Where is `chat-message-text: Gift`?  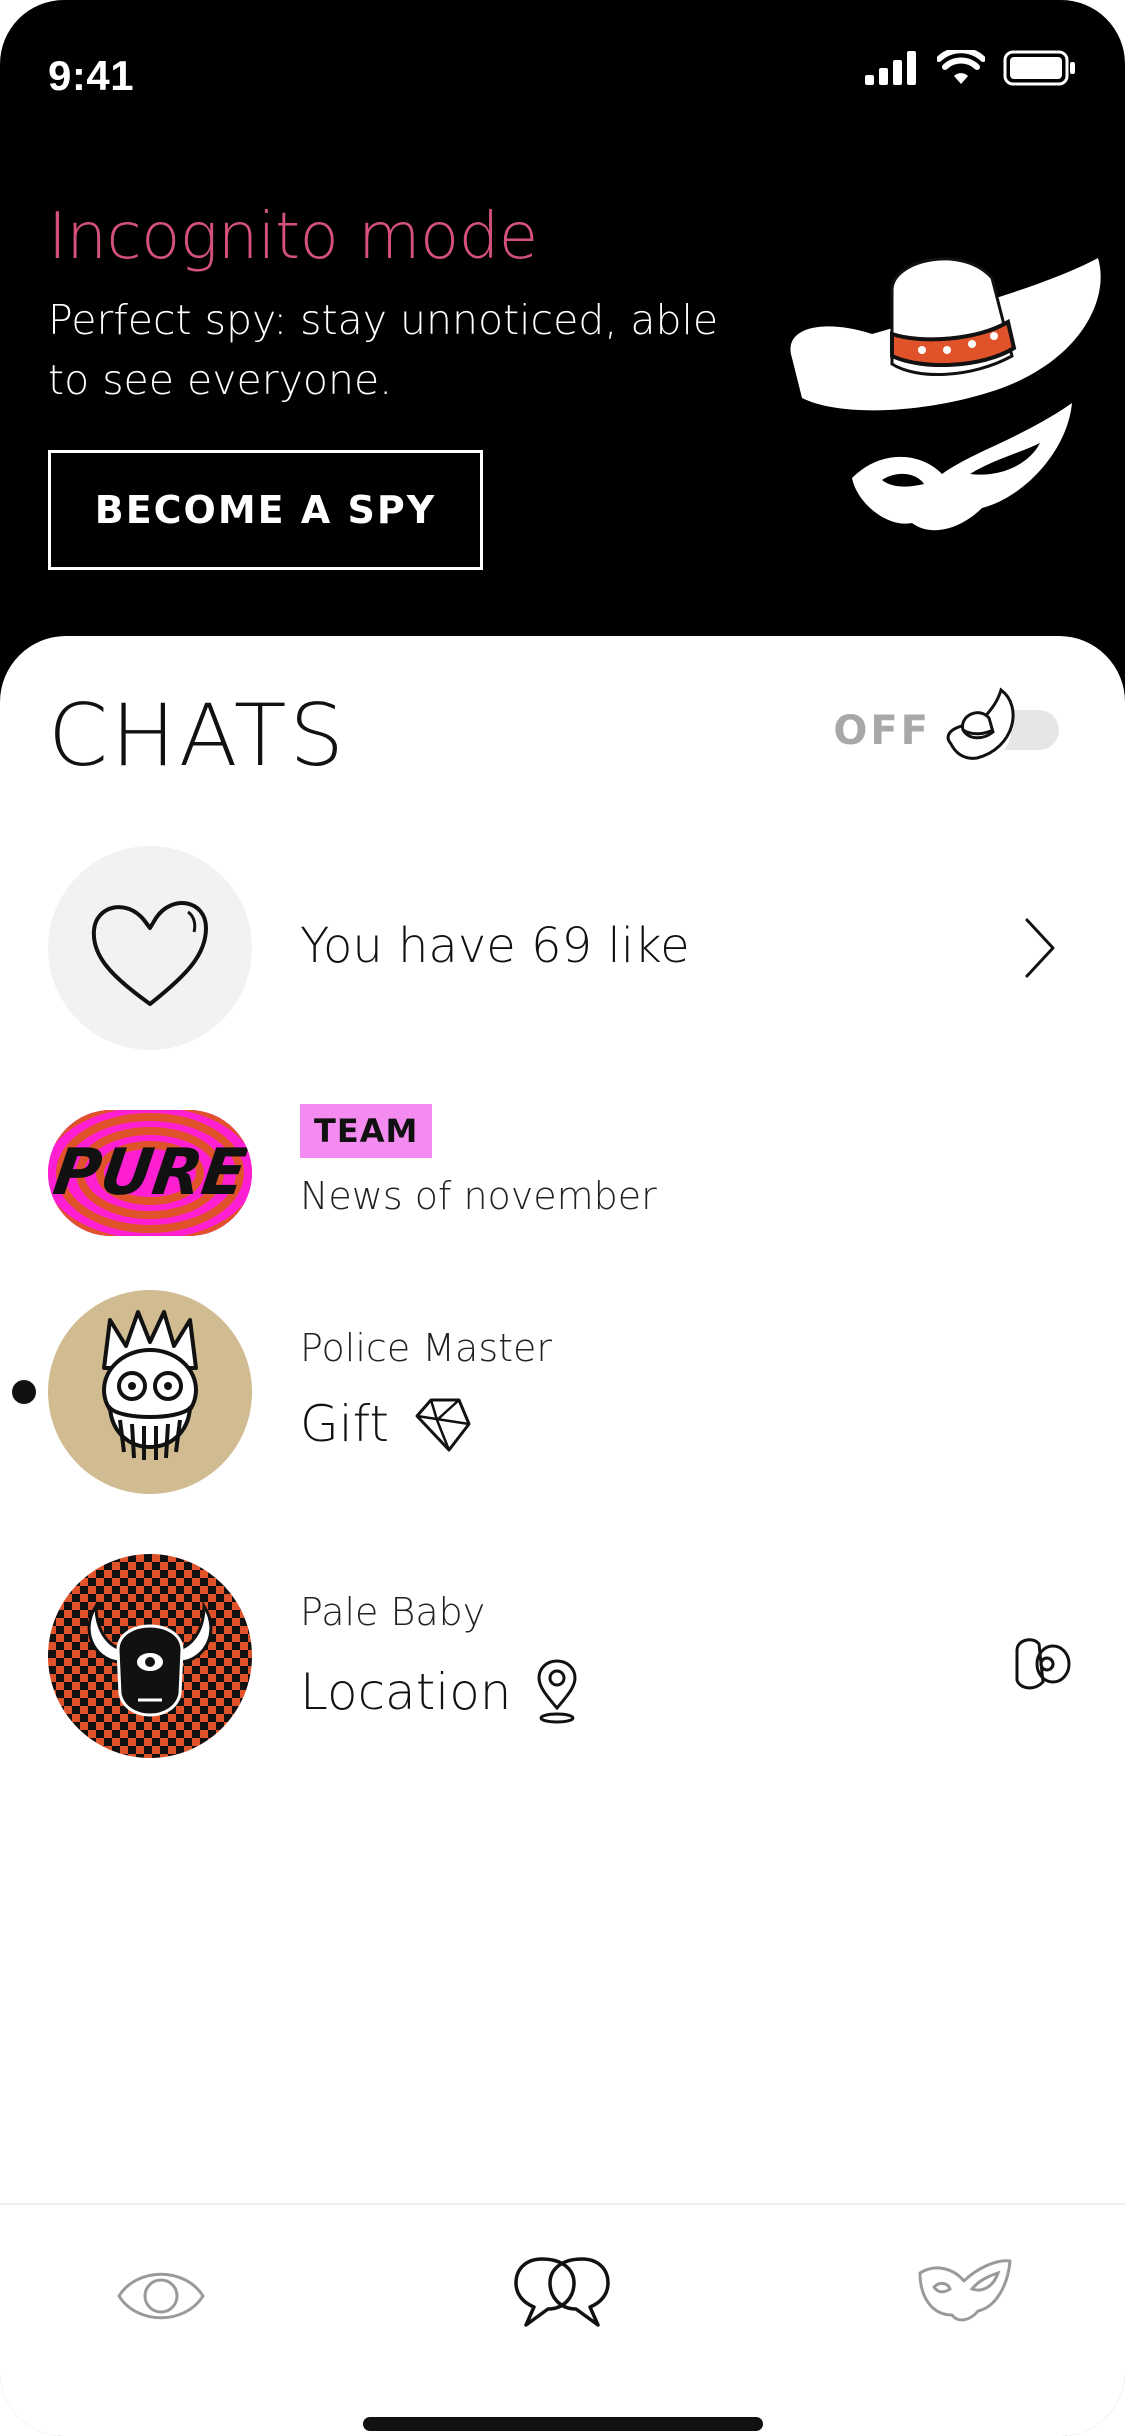 chat-message-text: Gift is located at coordinates (344, 1424).